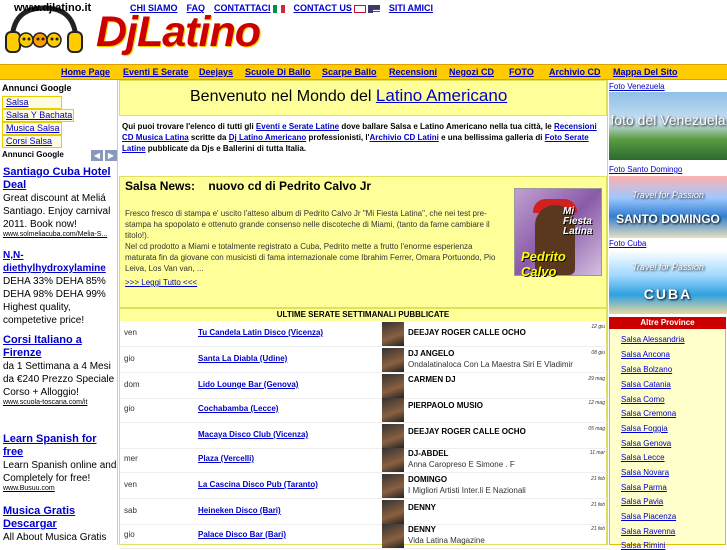  What do you see at coordinates (646, 369) in the screenshot?
I see `province-link: Salsa Bolzano` at bounding box center [646, 369].